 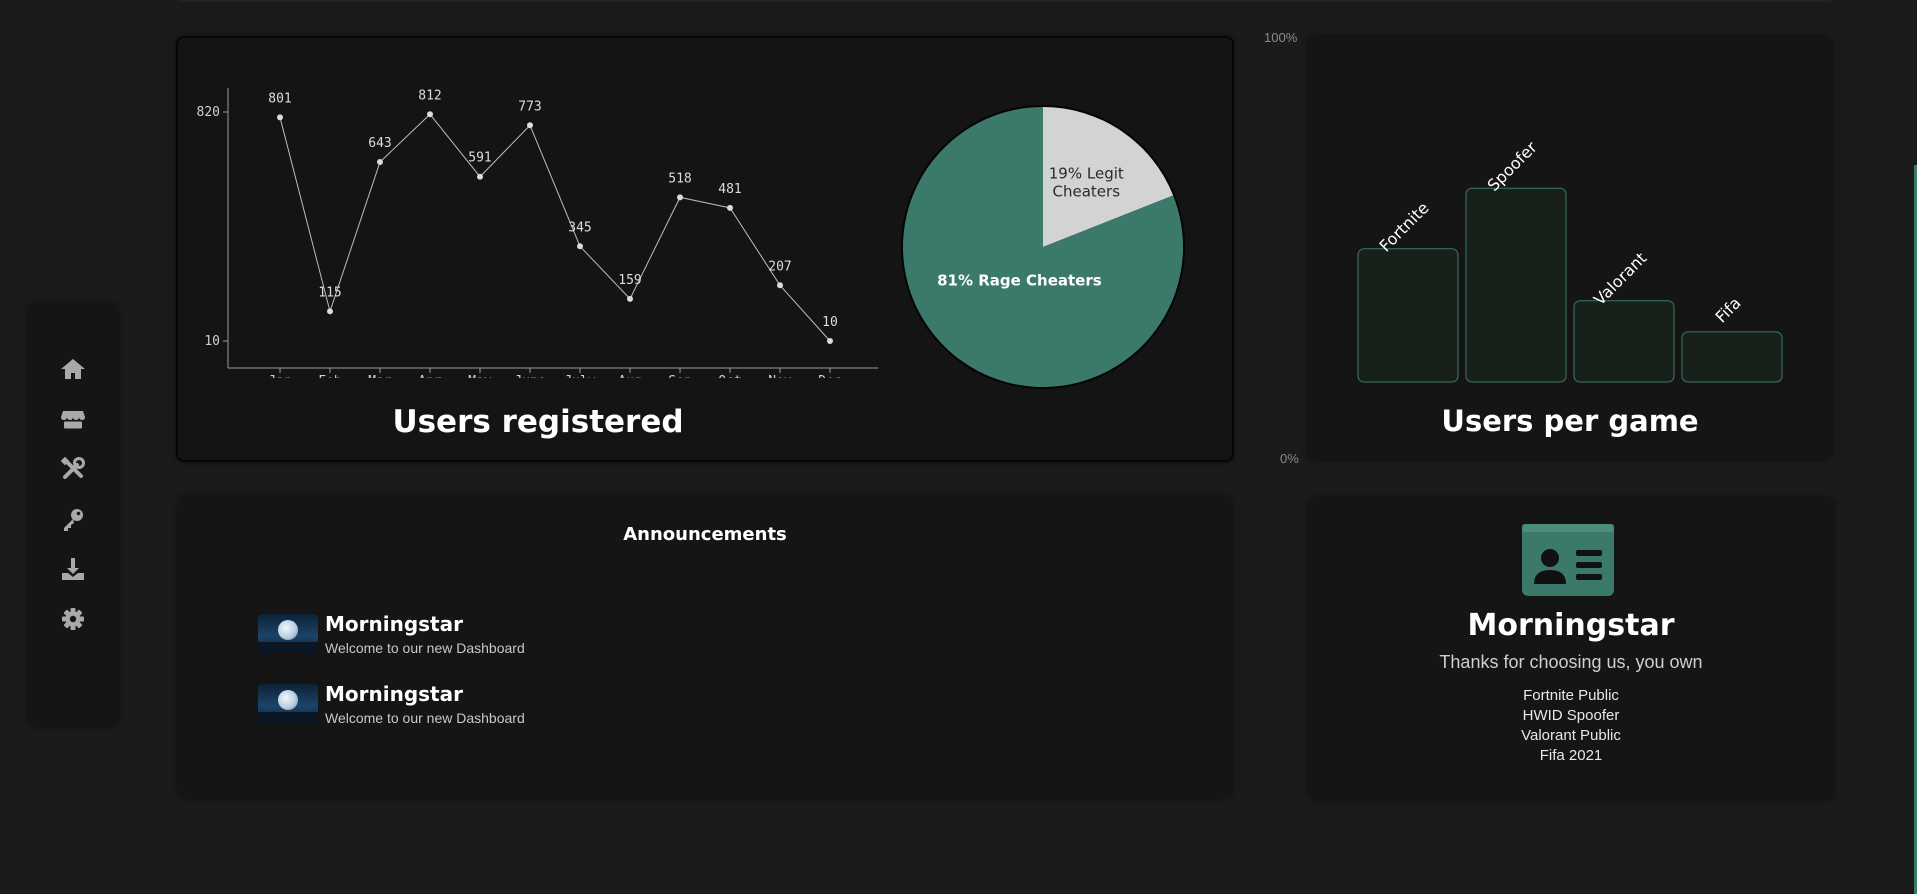 I want to click on data-label: 518, so click(x=679, y=178).